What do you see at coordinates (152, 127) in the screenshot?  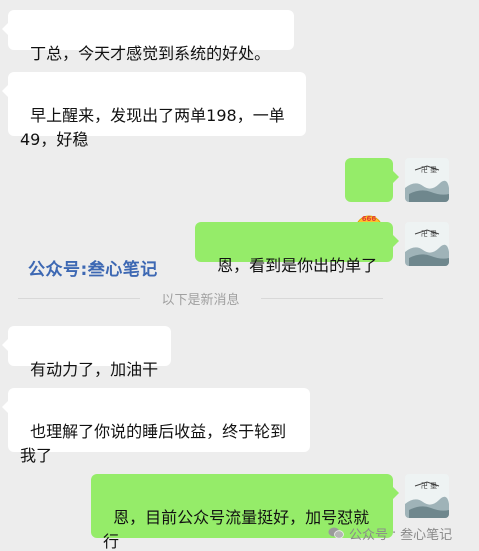 I see `message-text: 早上醒来，发现出了两单198，一单49，好稳` at bounding box center [152, 127].